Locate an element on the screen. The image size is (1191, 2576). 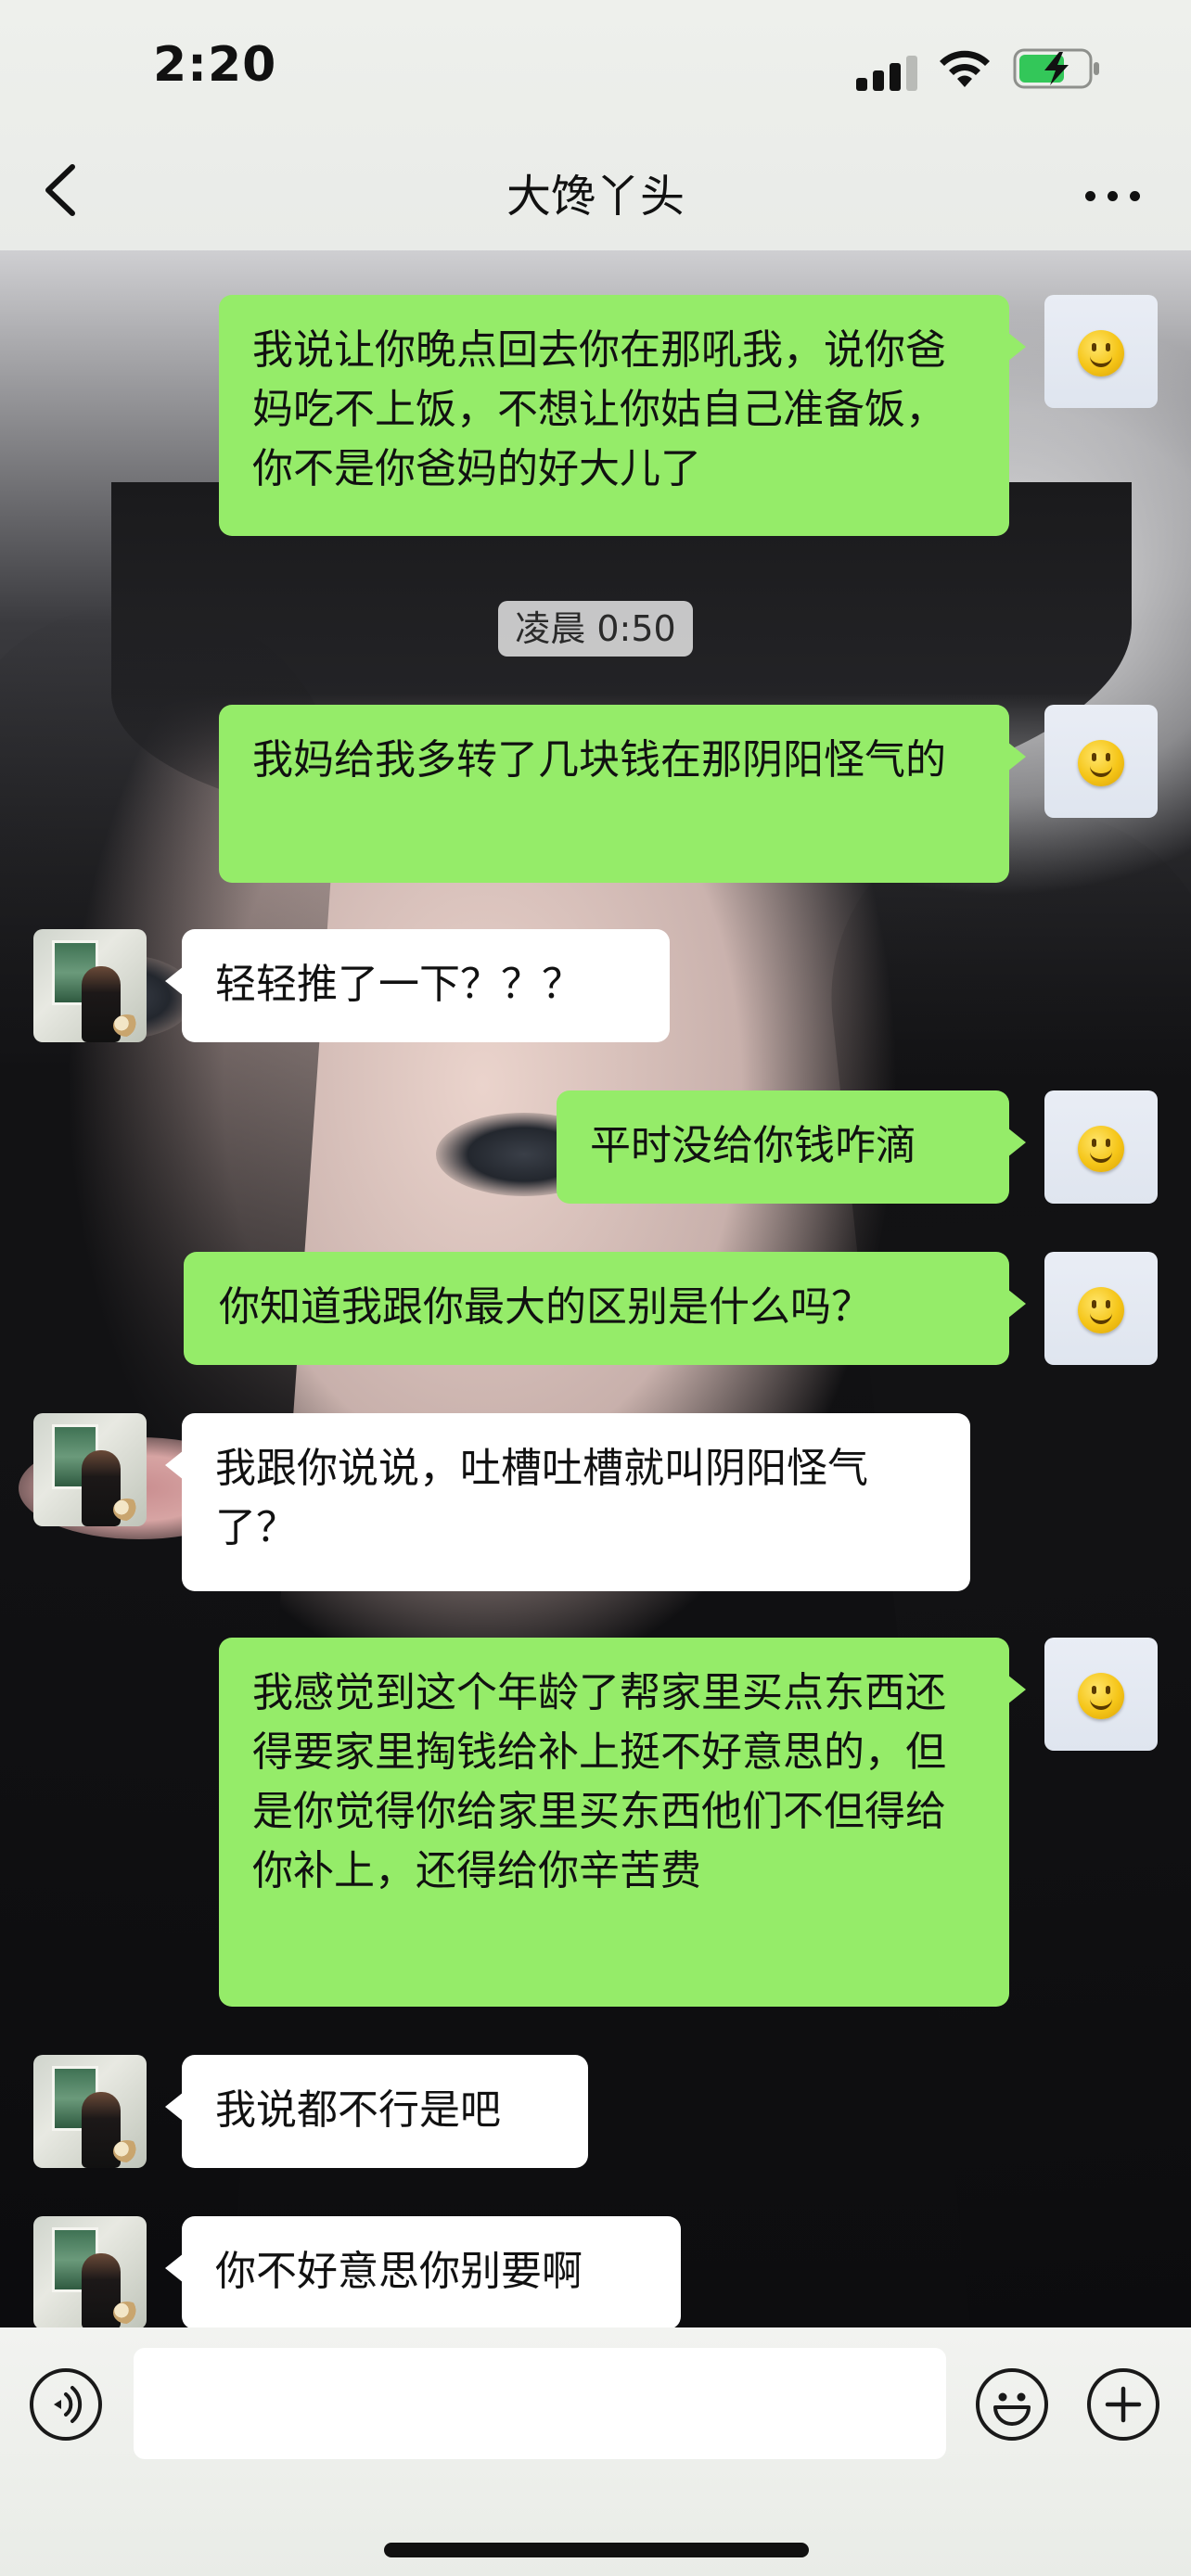
message-bubble-self: 我妈给我多转了几块钱在那阴阳怪气的 is located at coordinates (623, 794).